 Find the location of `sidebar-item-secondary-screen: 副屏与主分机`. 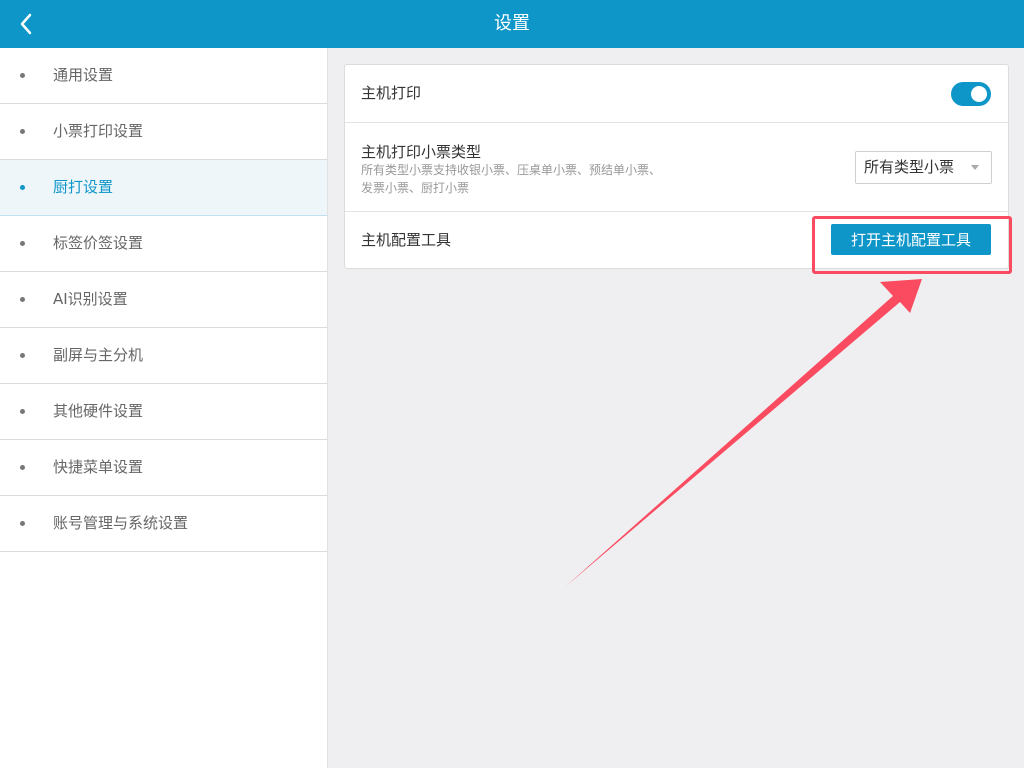

sidebar-item-secondary-screen: 副屏与主分机 is located at coordinates (163, 356).